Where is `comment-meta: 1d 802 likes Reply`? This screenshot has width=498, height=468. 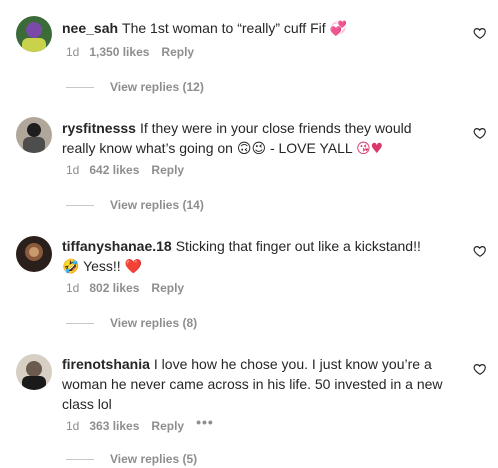
comment-meta: 1d 802 likes Reply is located at coordinates (131, 288).